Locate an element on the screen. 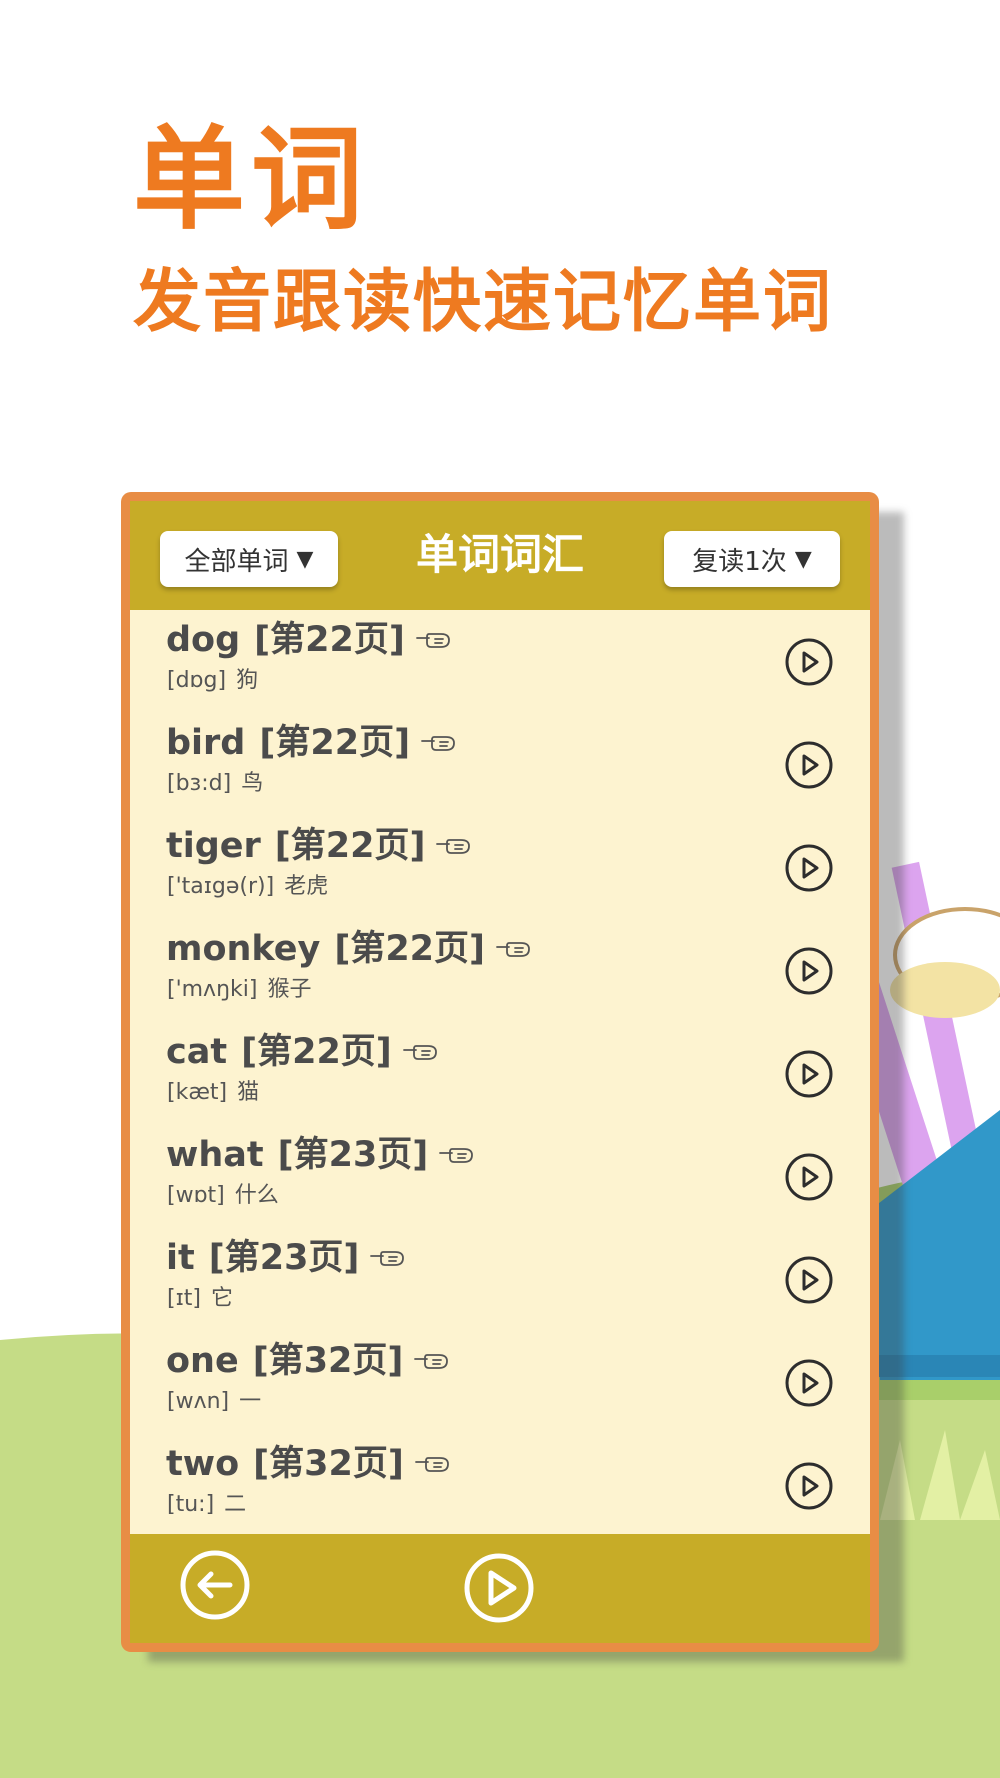 This screenshot has width=1000, height=1778. meaning-text: 什么 is located at coordinates (256, 1195).